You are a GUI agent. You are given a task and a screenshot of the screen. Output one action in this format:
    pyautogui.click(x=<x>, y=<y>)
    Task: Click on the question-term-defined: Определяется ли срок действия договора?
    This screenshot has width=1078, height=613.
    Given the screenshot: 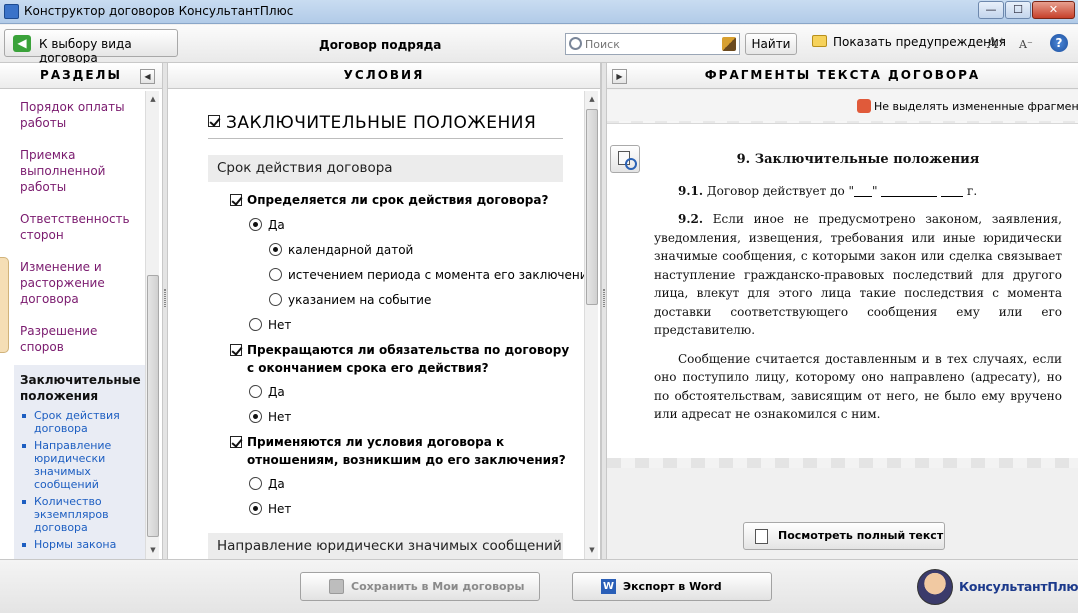 What is the action you would take?
    pyautogui.click(x=400, y=200)
    